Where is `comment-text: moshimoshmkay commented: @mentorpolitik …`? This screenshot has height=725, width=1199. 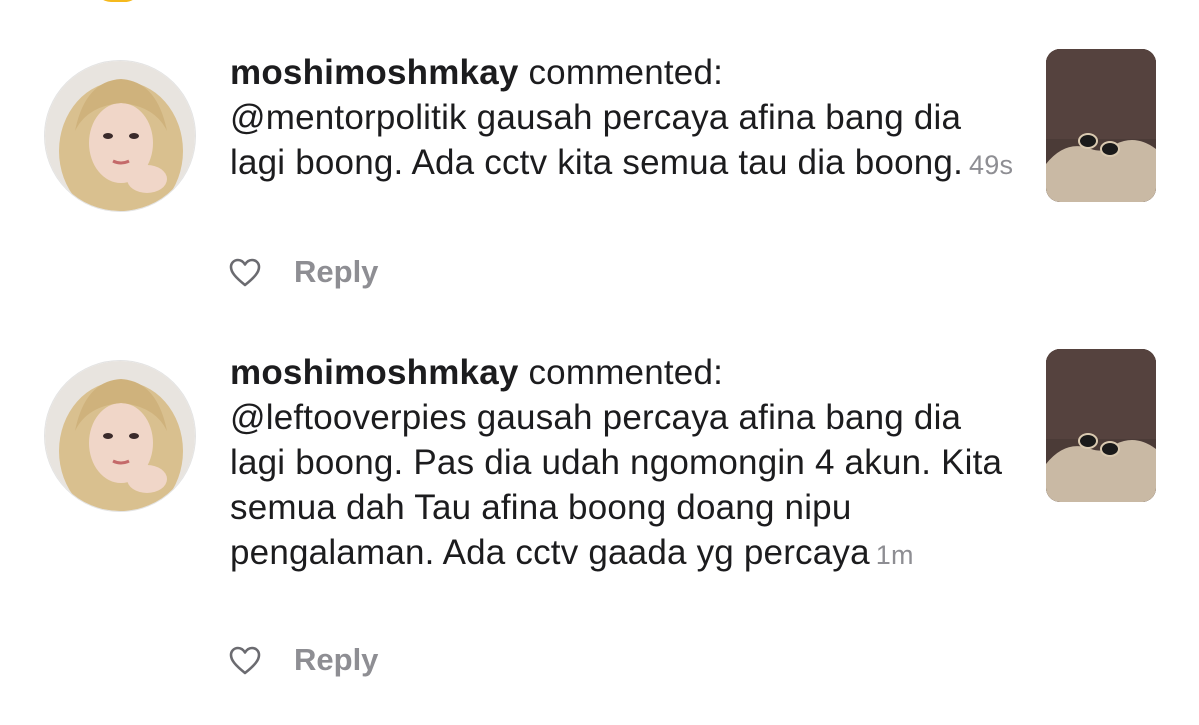 comment-text: moshimoshmkay commented: @mentorpolitik … is located at coordinates (625, 119).